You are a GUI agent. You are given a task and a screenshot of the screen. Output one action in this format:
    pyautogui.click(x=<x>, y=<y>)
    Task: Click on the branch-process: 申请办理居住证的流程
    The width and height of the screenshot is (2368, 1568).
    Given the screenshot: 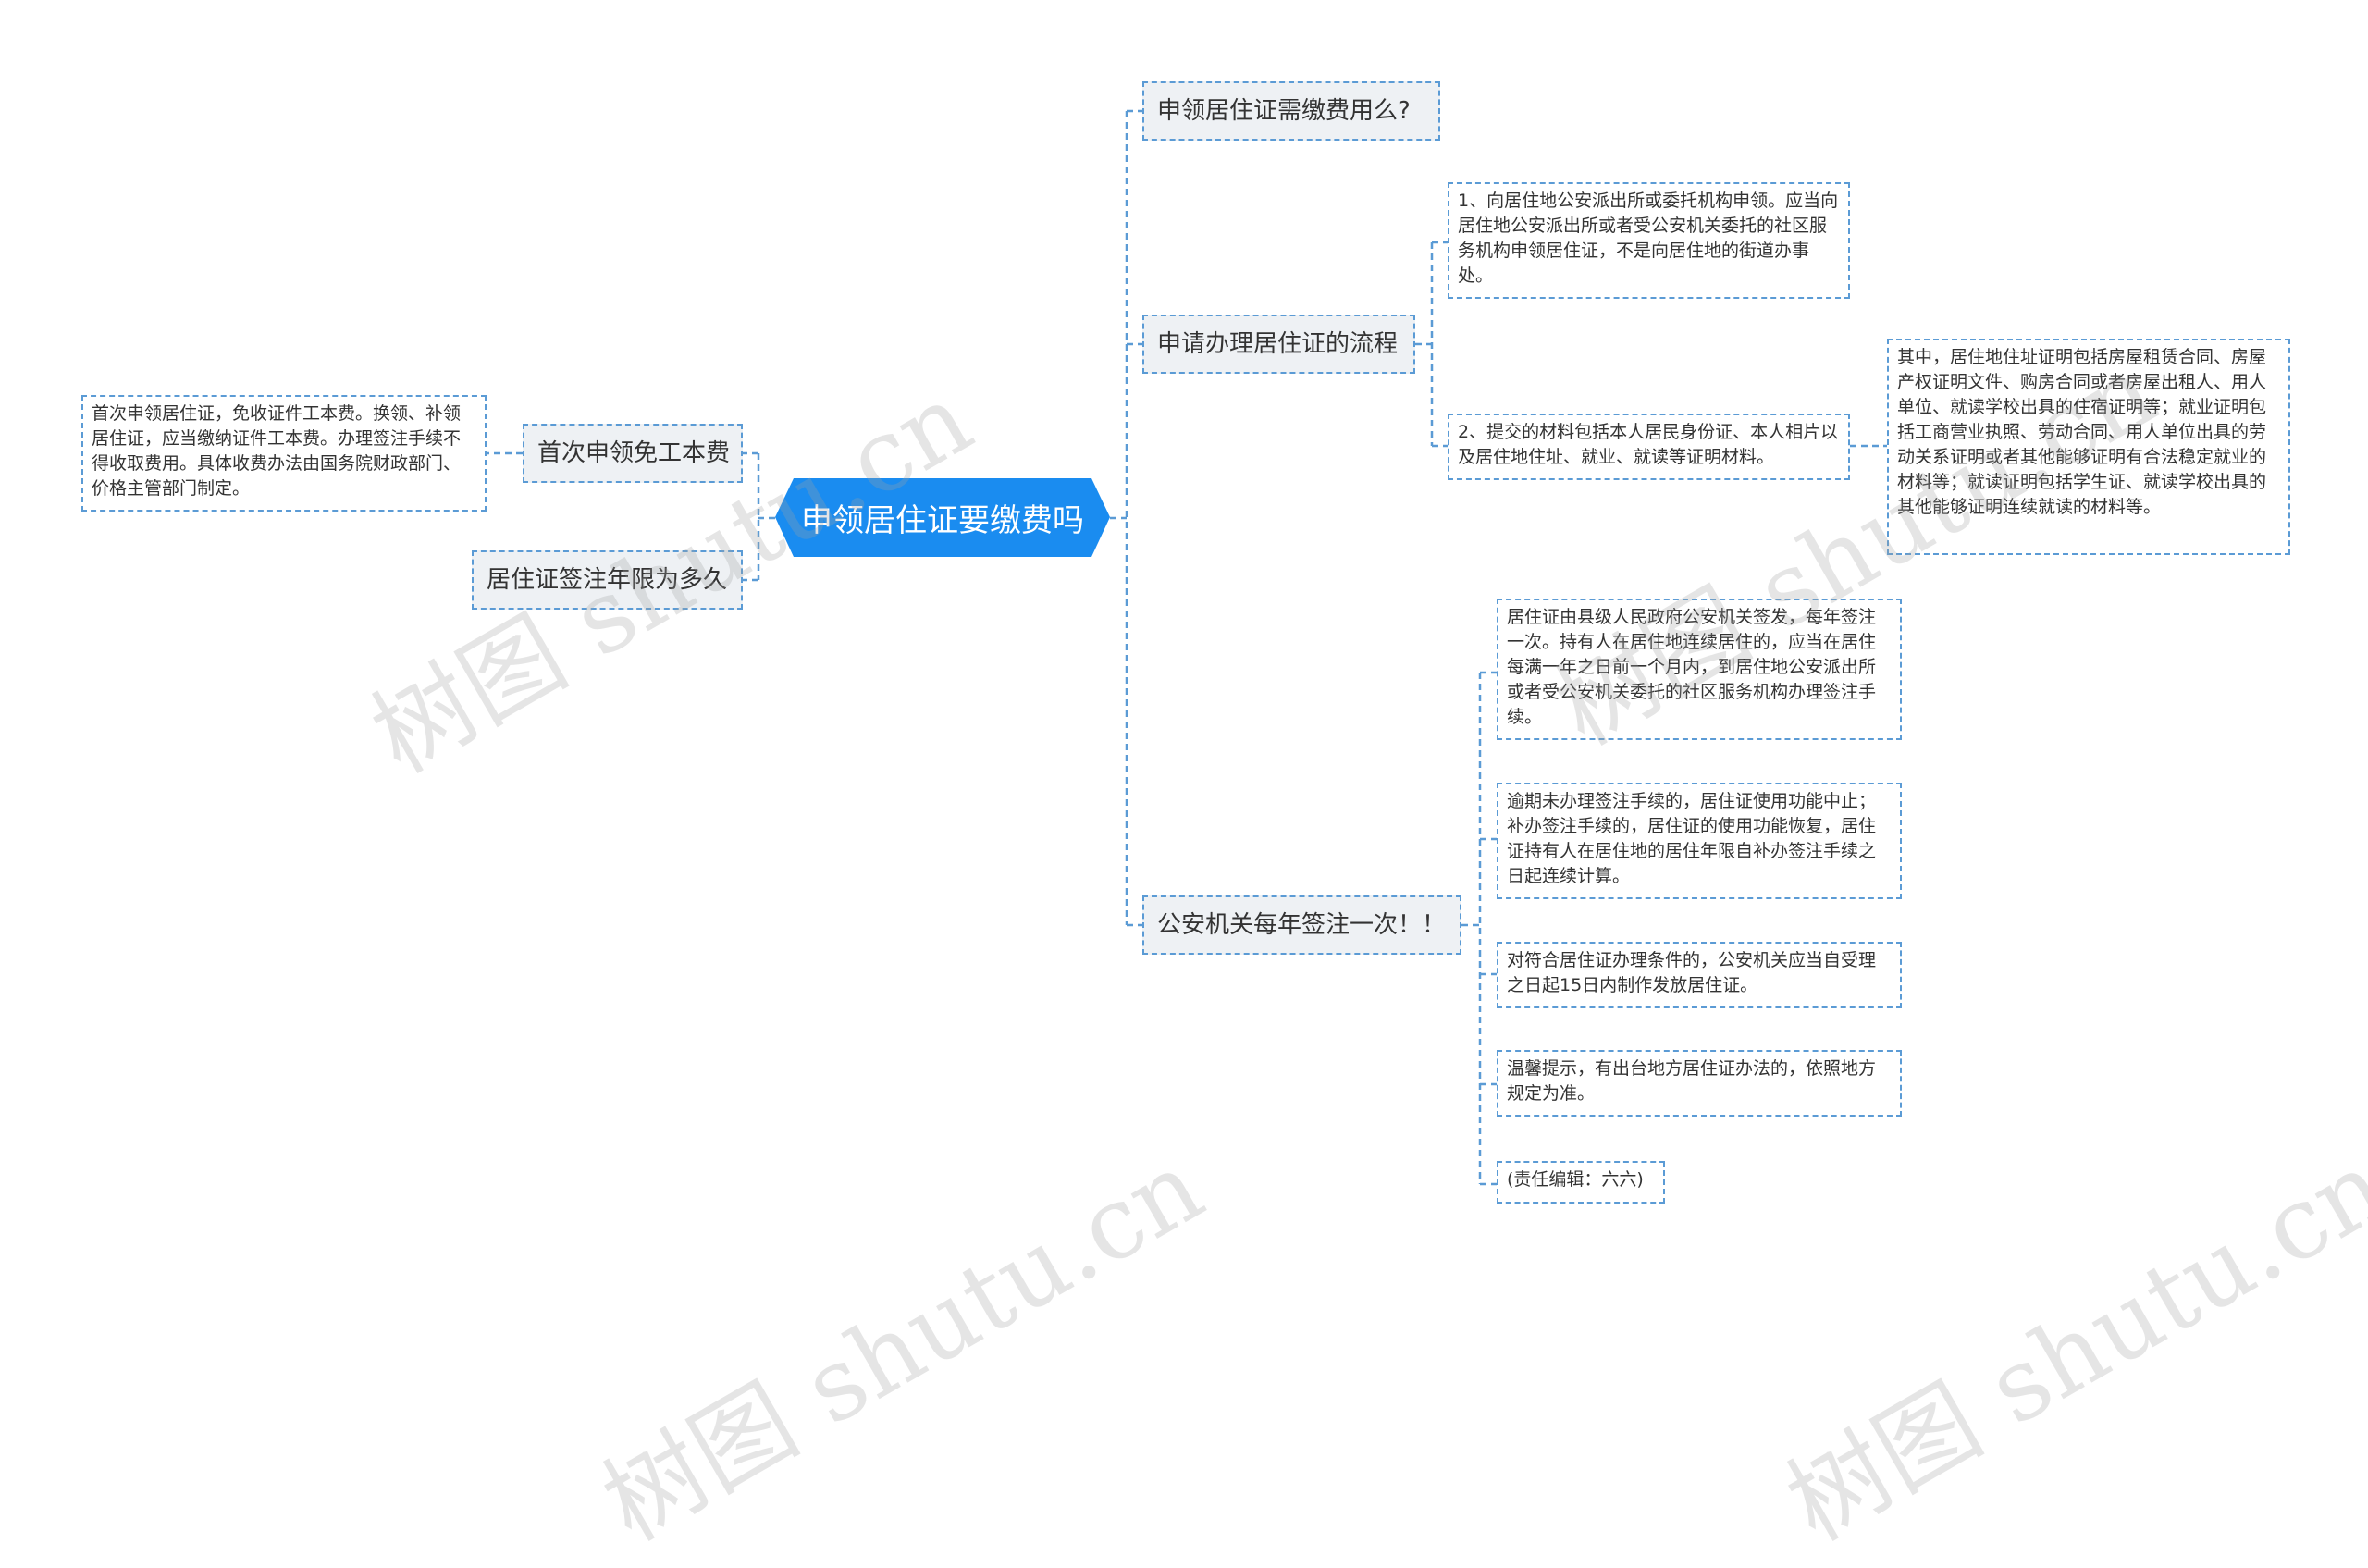 What is the action you would take?
    pyautogui.click(x=1279, y=344)
    